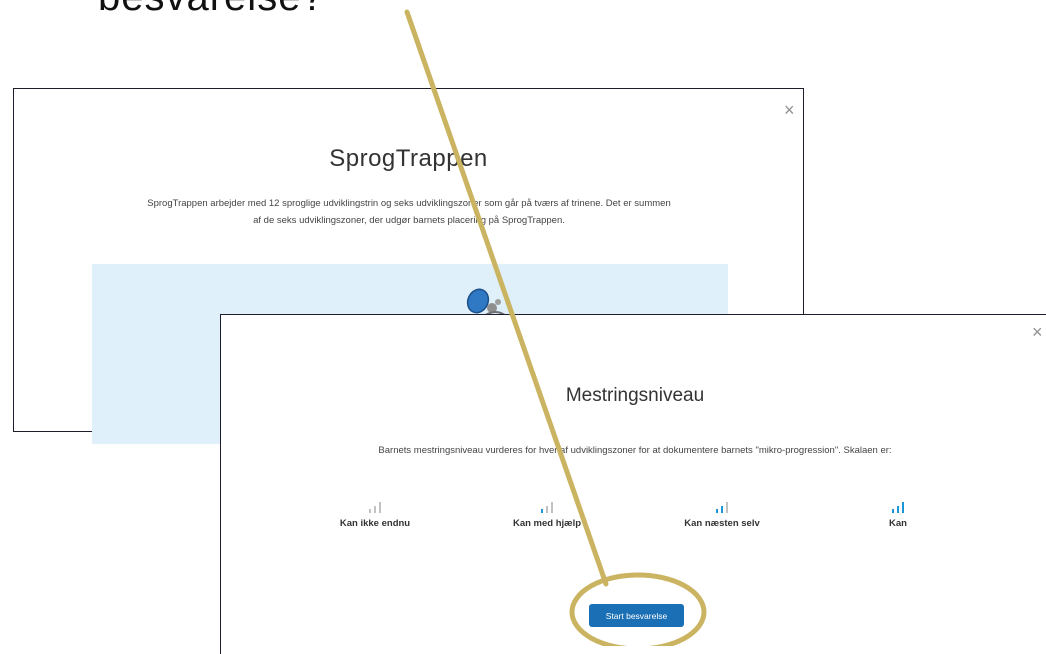  What do you see at coordinates (898, 523) in the screenshot?
I see `level-label: Kan` at bounding box center [898, 523].